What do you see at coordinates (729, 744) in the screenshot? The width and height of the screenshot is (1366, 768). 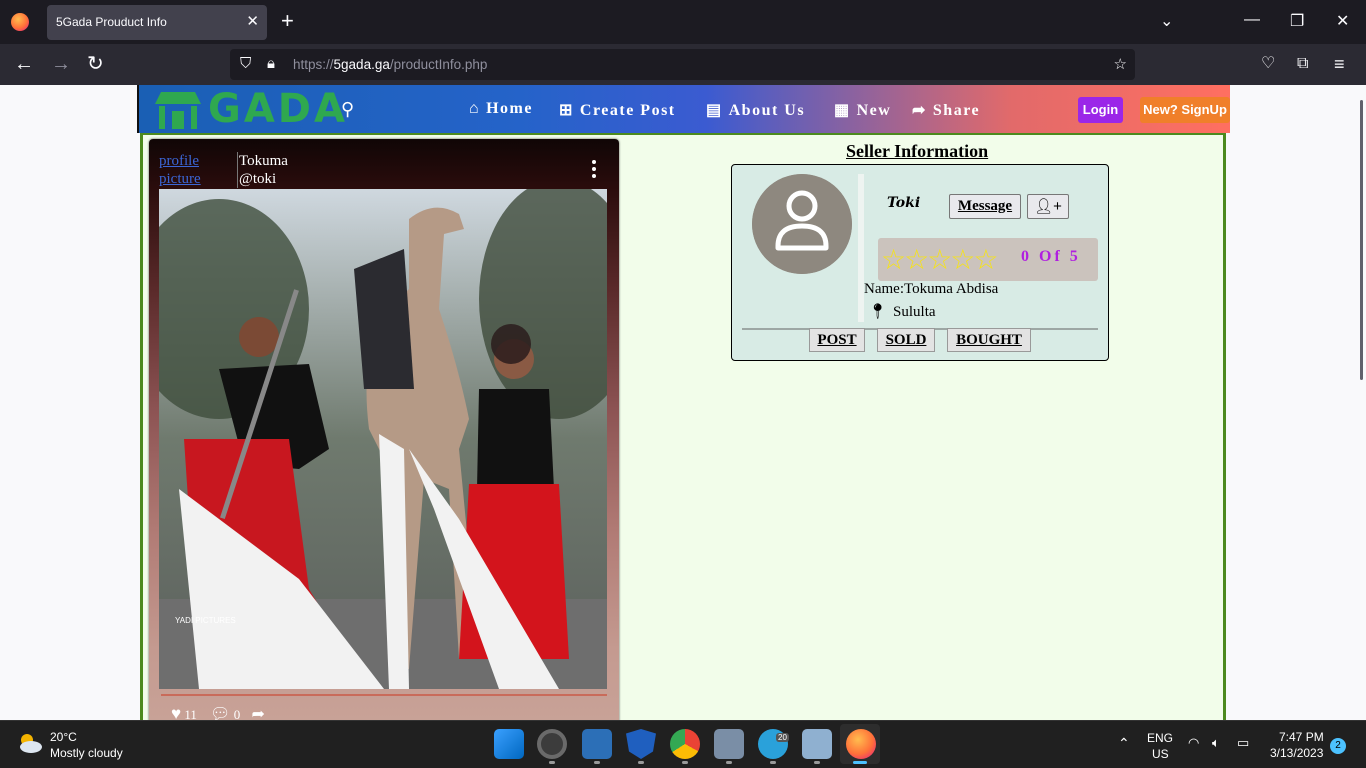 I see `app-icon` at bounding box center [729, 744].